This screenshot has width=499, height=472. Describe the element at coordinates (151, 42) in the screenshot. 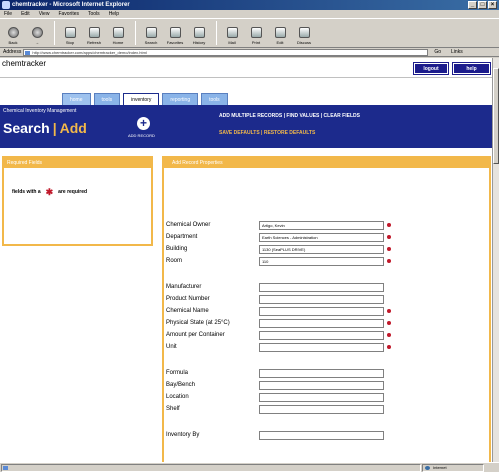

I see `search-label: Search` at that location.